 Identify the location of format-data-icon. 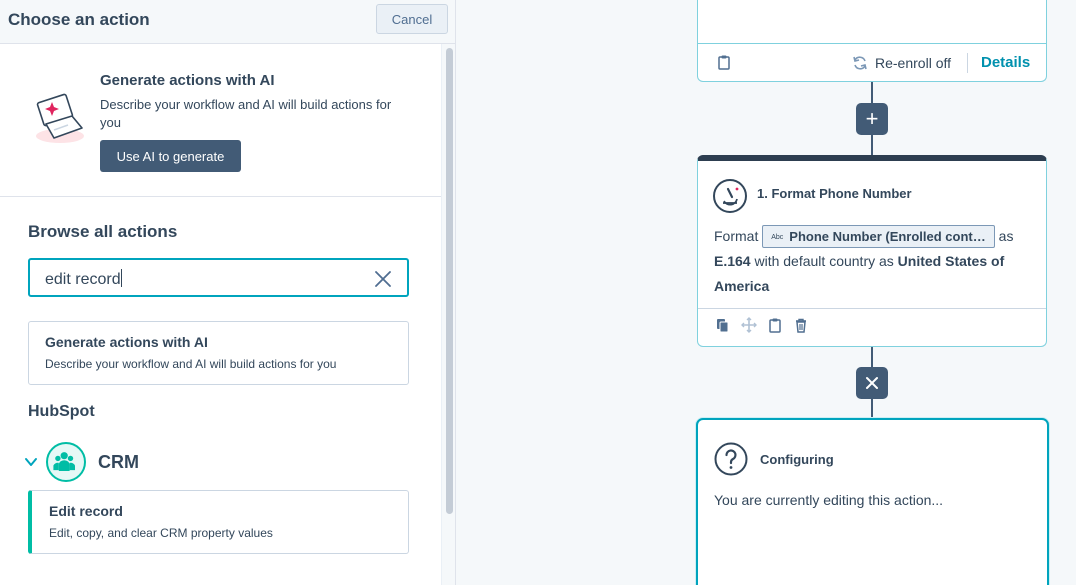
(730, 196).